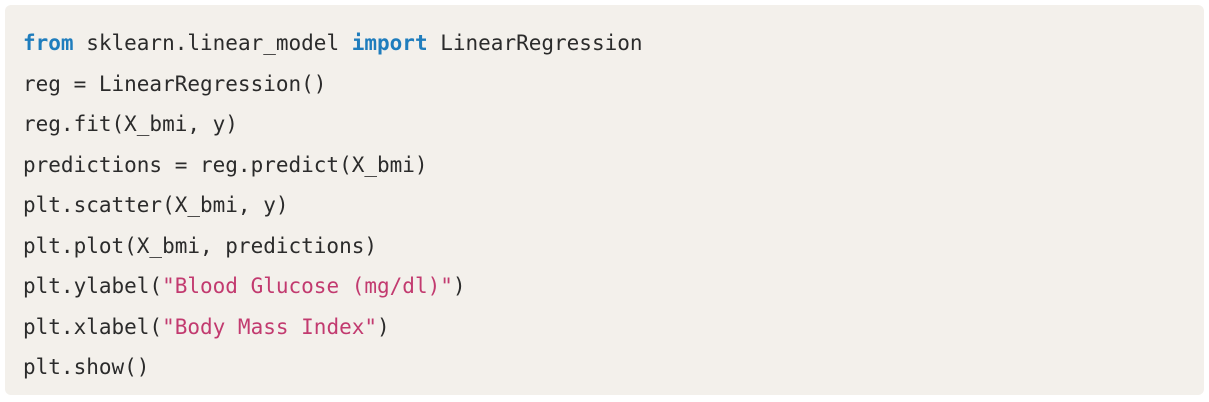 The image size is (1209, 402). I want to click on code-line-8: plt.xlabel("Body Mass Index"), so click(613, 327).